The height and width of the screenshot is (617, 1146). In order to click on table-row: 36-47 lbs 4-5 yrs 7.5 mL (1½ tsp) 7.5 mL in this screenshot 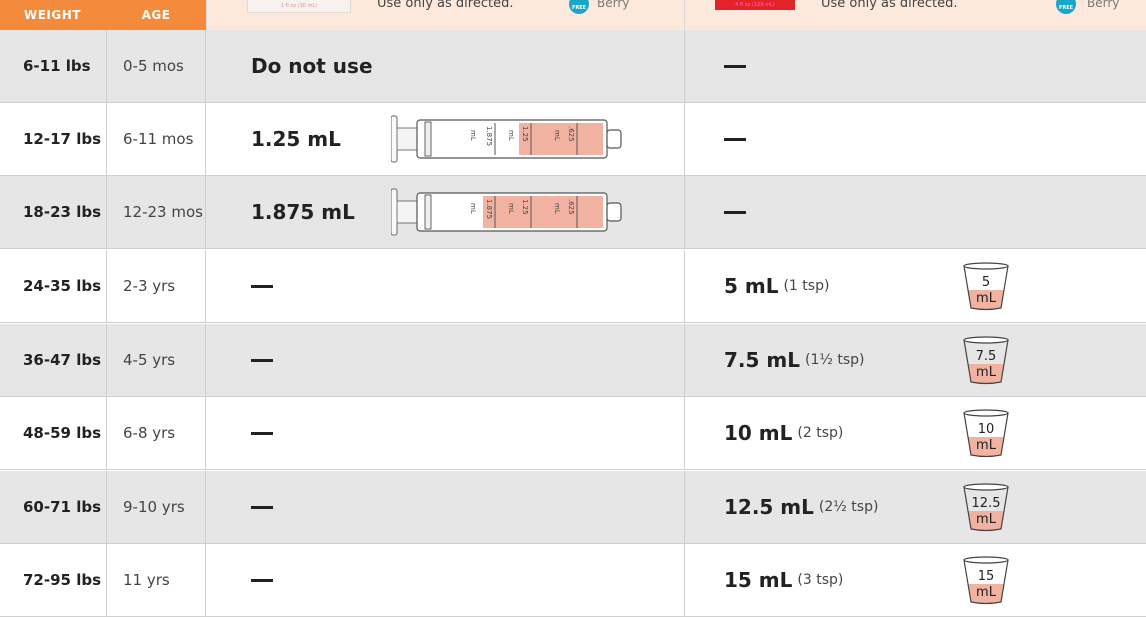, I will do `click(573, 360)`.